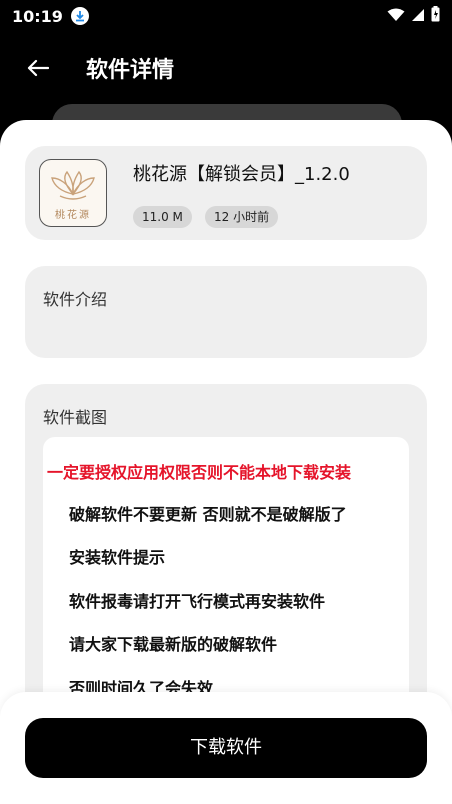 The image size is (452, 804). I want to click on download-button: 下载软件, so click(226, 748).